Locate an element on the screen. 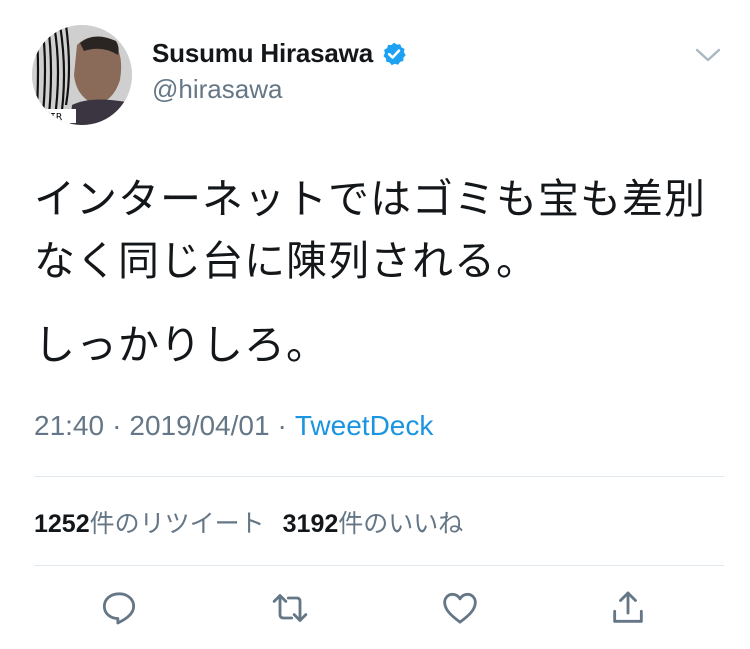 The height and width of the screenshot is (649, 750). tweet-paragraph: しっかりしろ。 is located at coordinates (181, 345).